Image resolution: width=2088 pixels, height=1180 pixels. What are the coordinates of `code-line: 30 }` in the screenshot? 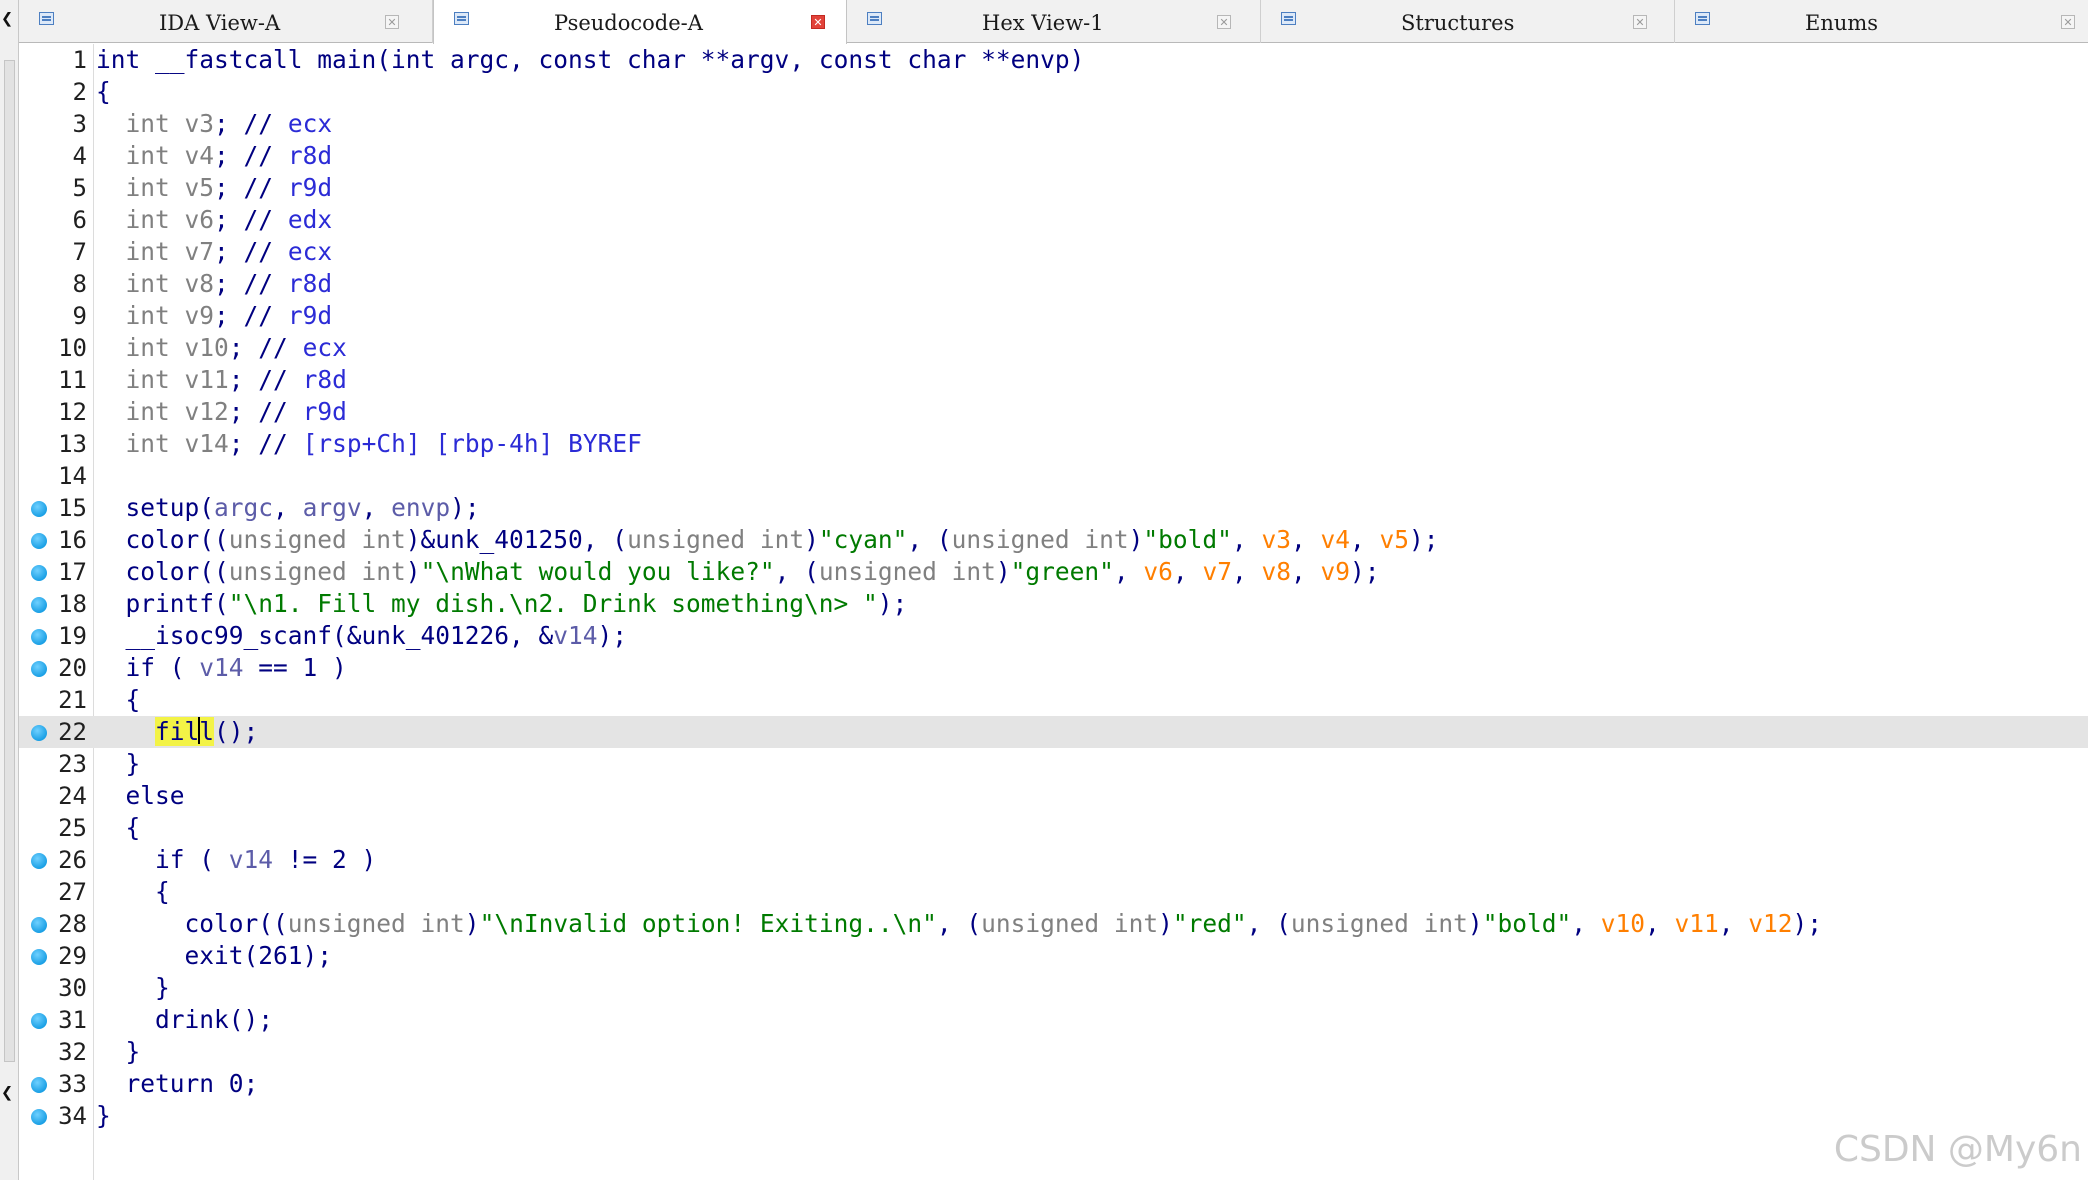 It's located at (1053, 988).